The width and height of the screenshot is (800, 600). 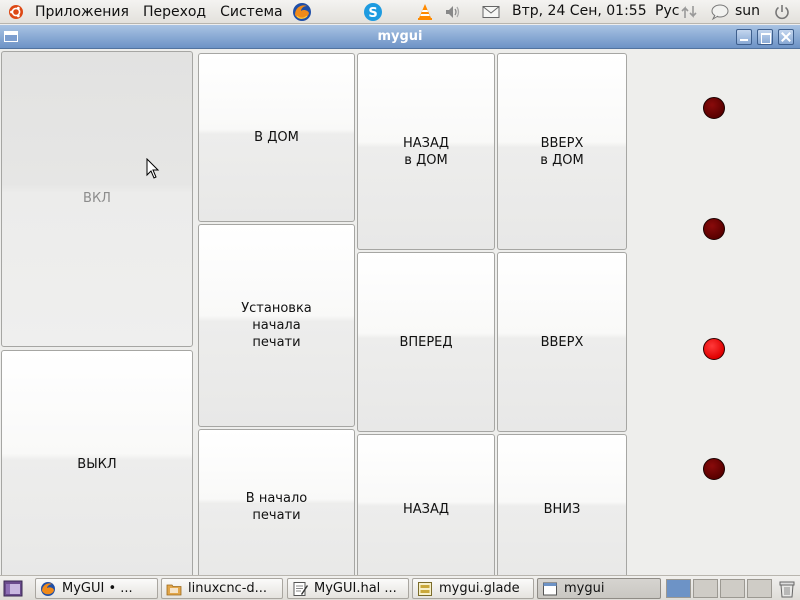 What do you see at coordinates (562, 504) in the screenshot?
I see `down-button: ВНИЗ` at bounding box center [562, 504].